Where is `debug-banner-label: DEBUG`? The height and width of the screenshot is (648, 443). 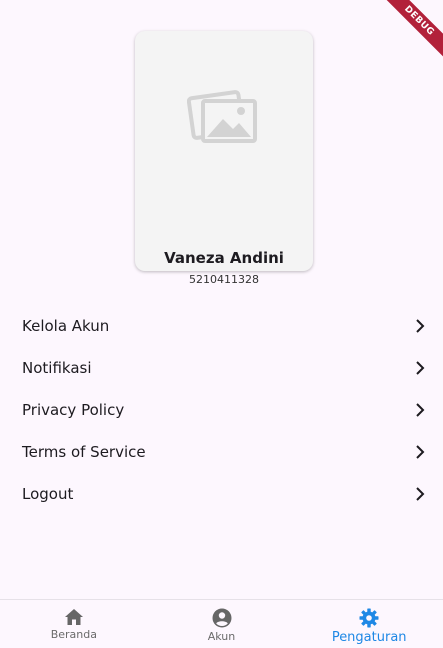 debug-banner-label: DEBUG is located at coordinates (410, 31).